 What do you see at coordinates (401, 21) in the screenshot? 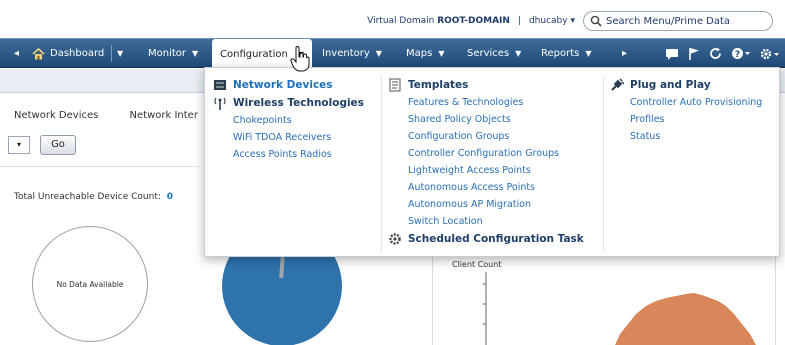
I see `virtual-domain-prefix: Virtual Domain` at bounding box center [401, 21].